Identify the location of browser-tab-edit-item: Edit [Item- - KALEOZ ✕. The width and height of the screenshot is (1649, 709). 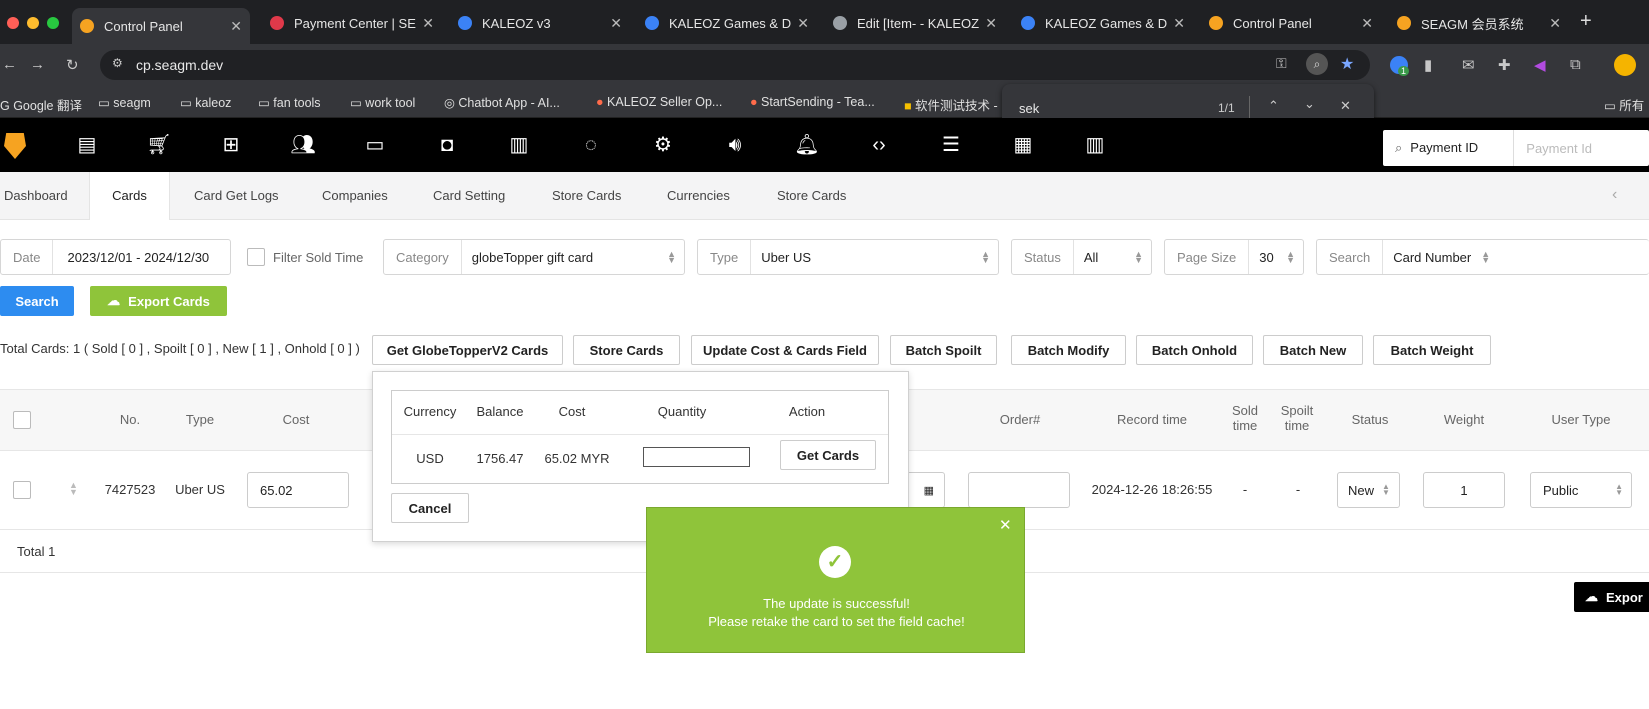
(915, 23).